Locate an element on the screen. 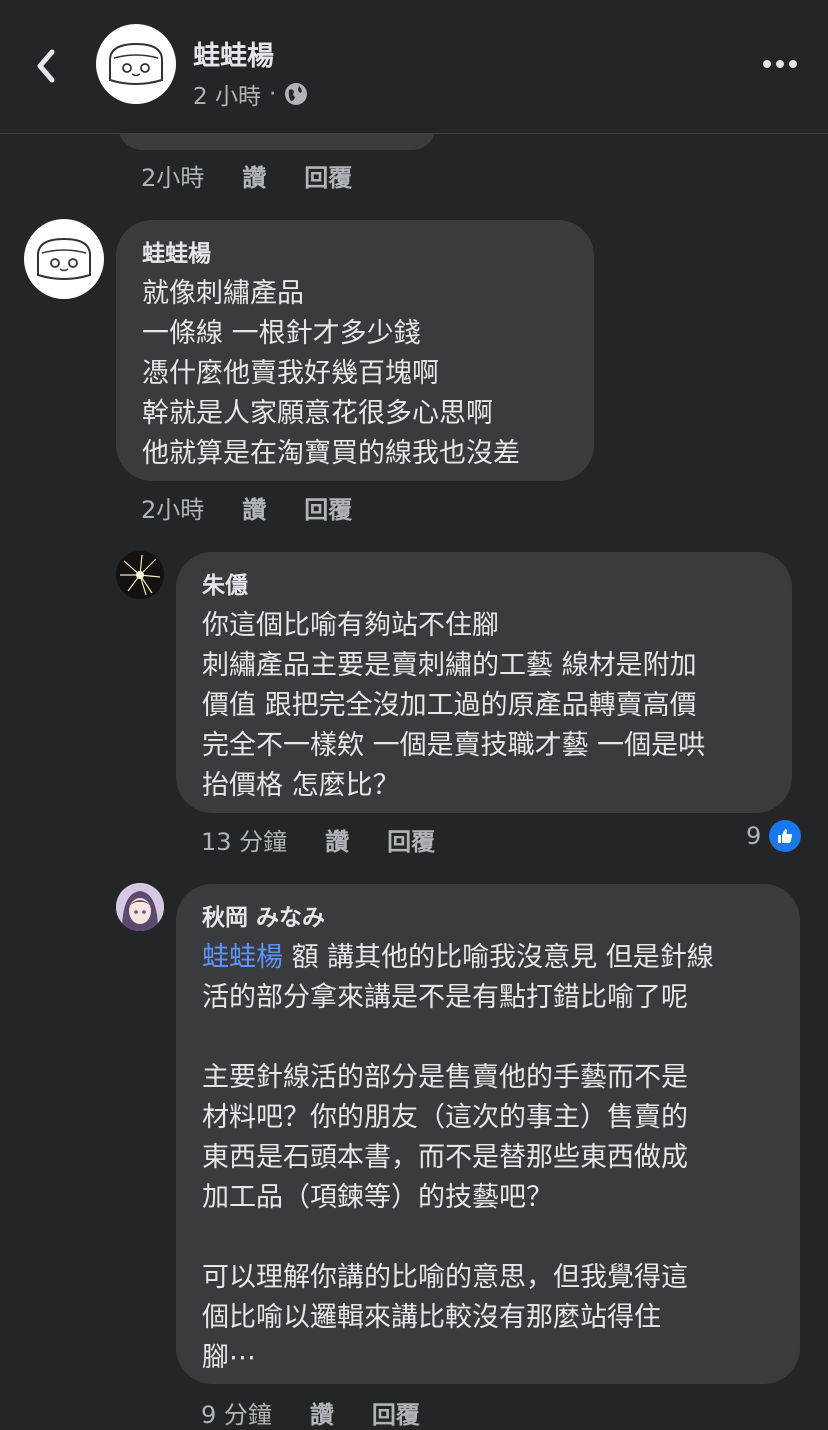 The width and height of the screenshot is (828, 1430). comment-author: 朱㒚 is located at coordinates (484, 583).